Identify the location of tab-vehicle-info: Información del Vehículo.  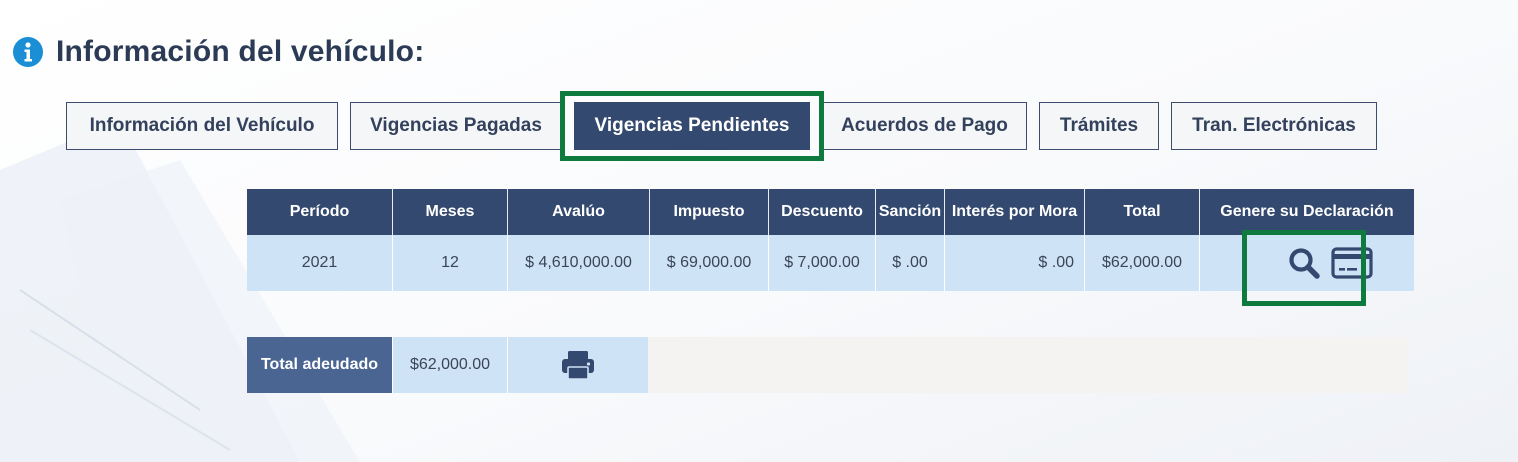
(202, 126).